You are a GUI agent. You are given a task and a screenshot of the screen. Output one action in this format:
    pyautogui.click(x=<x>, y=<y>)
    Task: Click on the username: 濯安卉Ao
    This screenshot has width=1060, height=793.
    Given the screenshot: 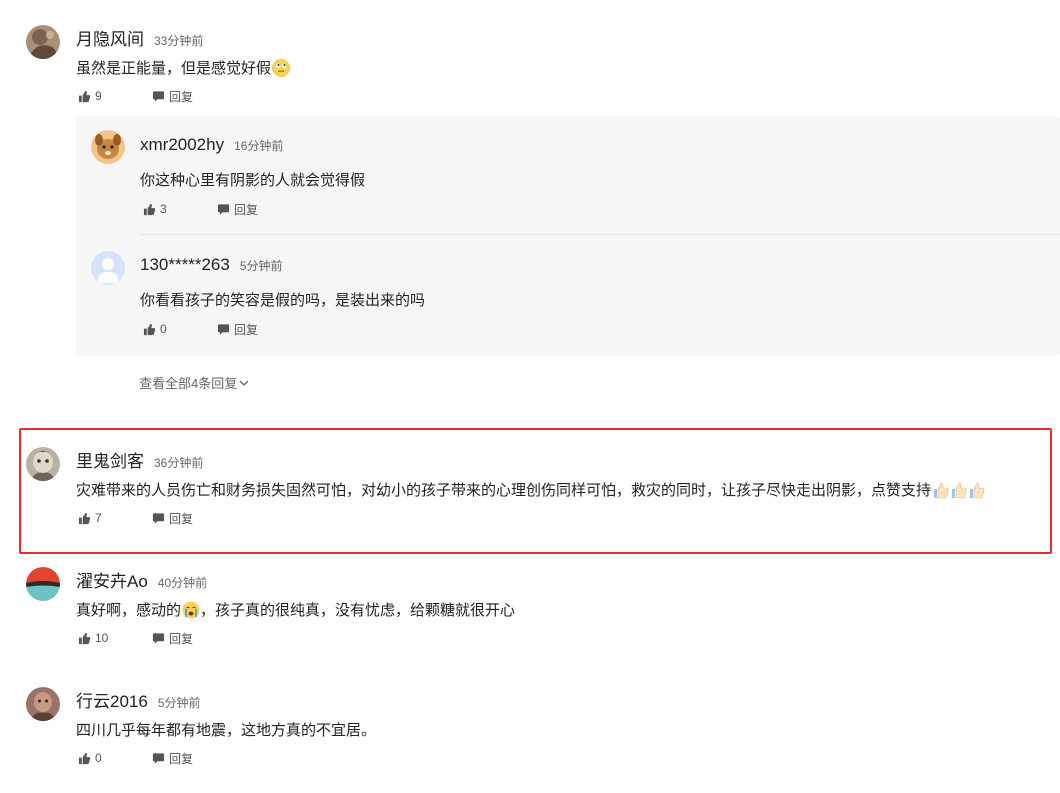 What is the action you would take?
    pyautogui.click(x=112, y=579)
    